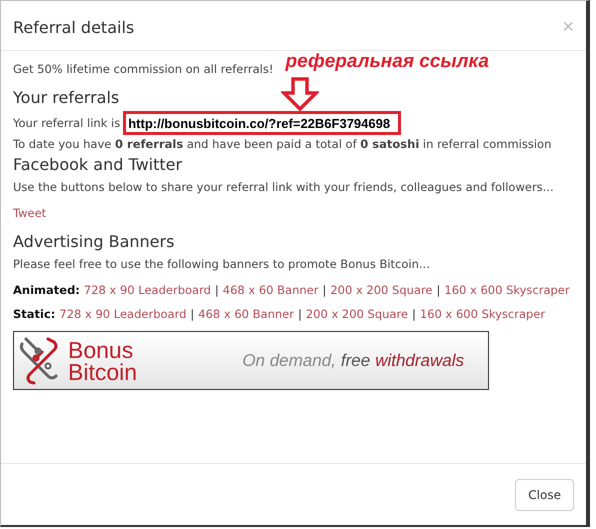 This screenshot has width=596, height=529. What do you see at coordinates (29, 213) in the screenshot?
I see `tweet-link: Tweet` at bounding box center [29, 213].